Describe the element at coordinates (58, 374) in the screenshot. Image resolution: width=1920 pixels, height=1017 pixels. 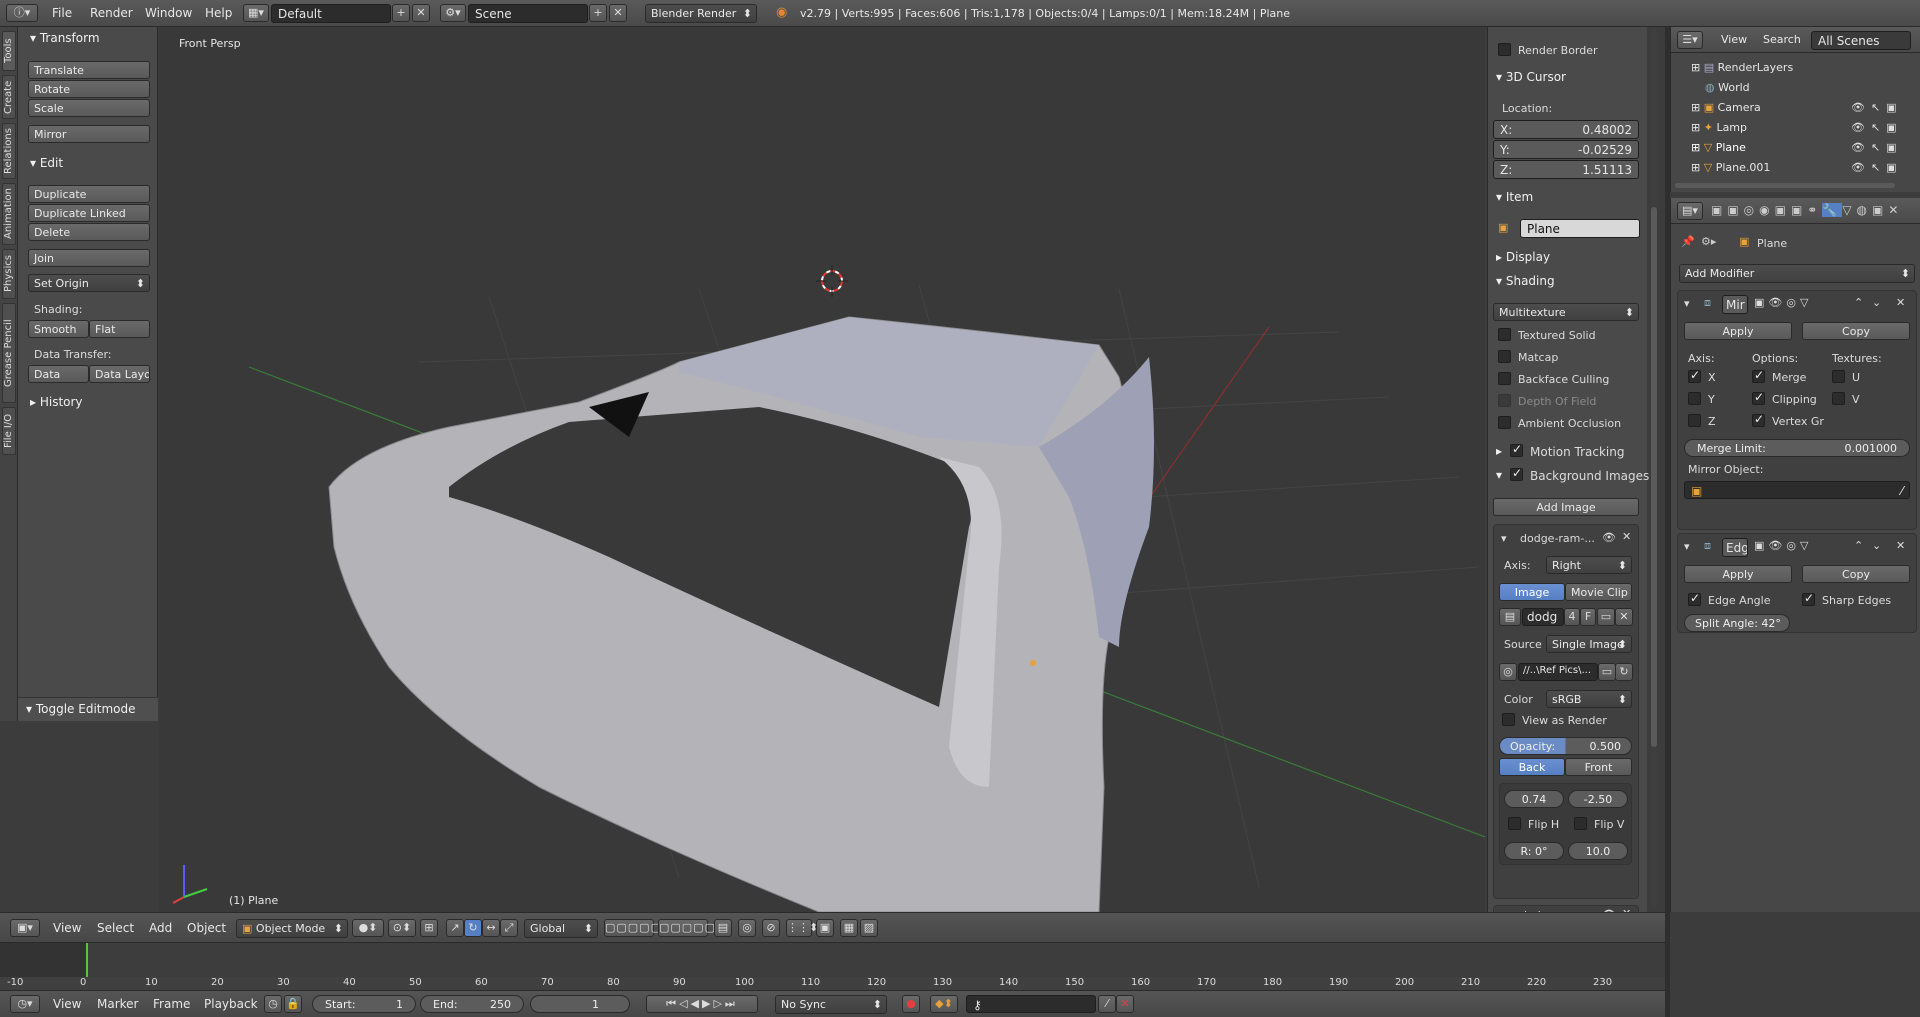
I see `data-button: Data` at that location.